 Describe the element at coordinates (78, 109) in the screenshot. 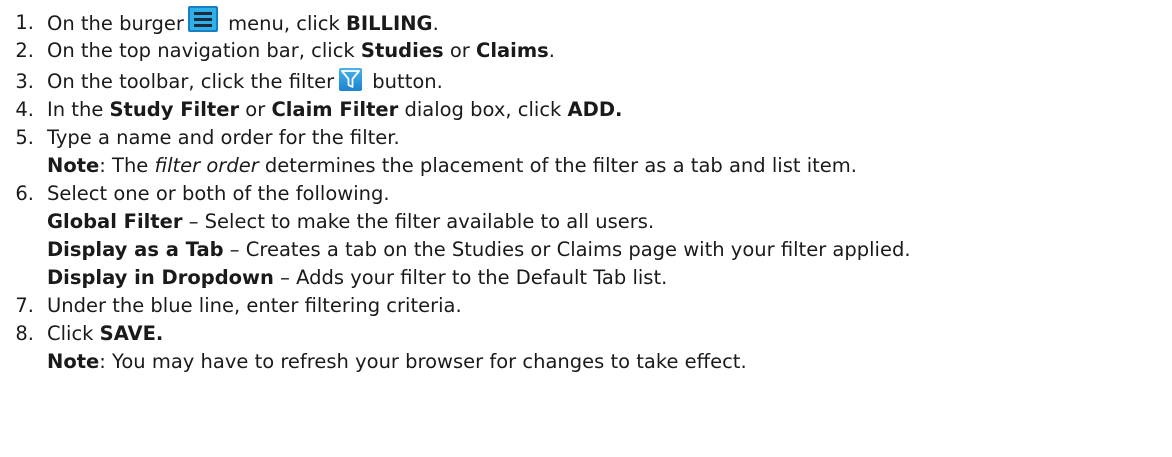

I see `step-text-pre: In the` at that location.